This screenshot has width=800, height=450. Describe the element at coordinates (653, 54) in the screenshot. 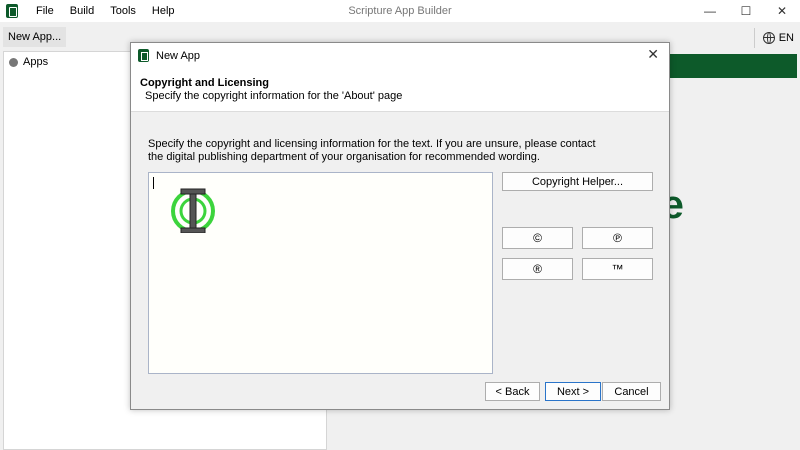

I see `close-icon: ✕` at that location.